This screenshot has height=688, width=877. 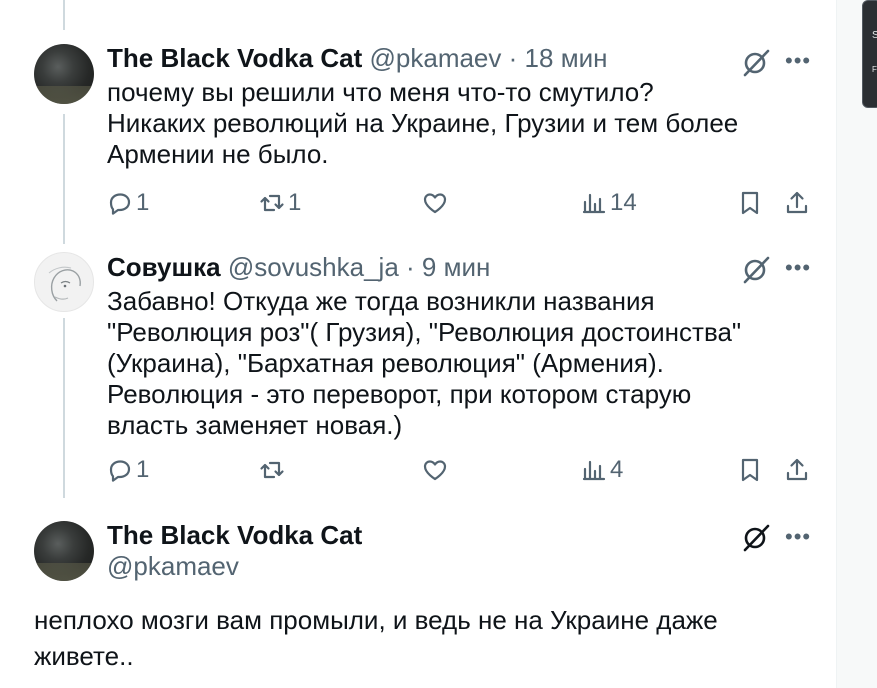 I want to click on avatar-drawing, so click(x=64, y=284).